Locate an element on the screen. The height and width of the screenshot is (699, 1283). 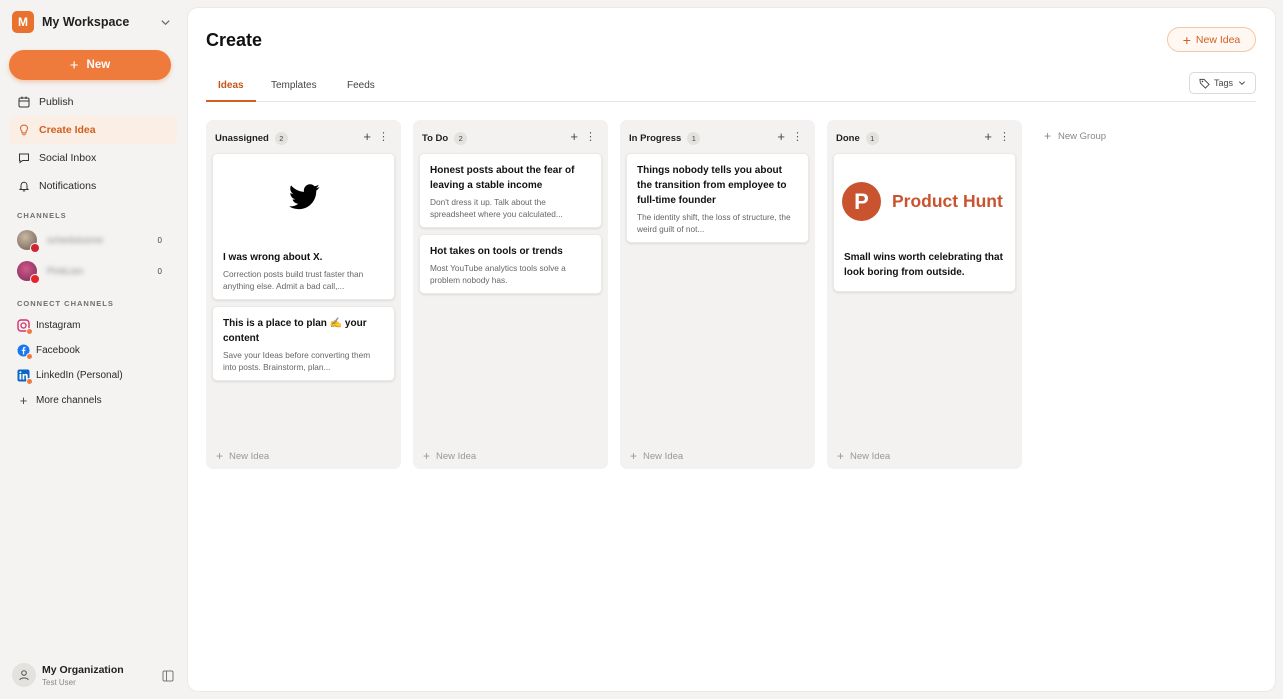
column-title: To Do is located at coordinates (435, 138).